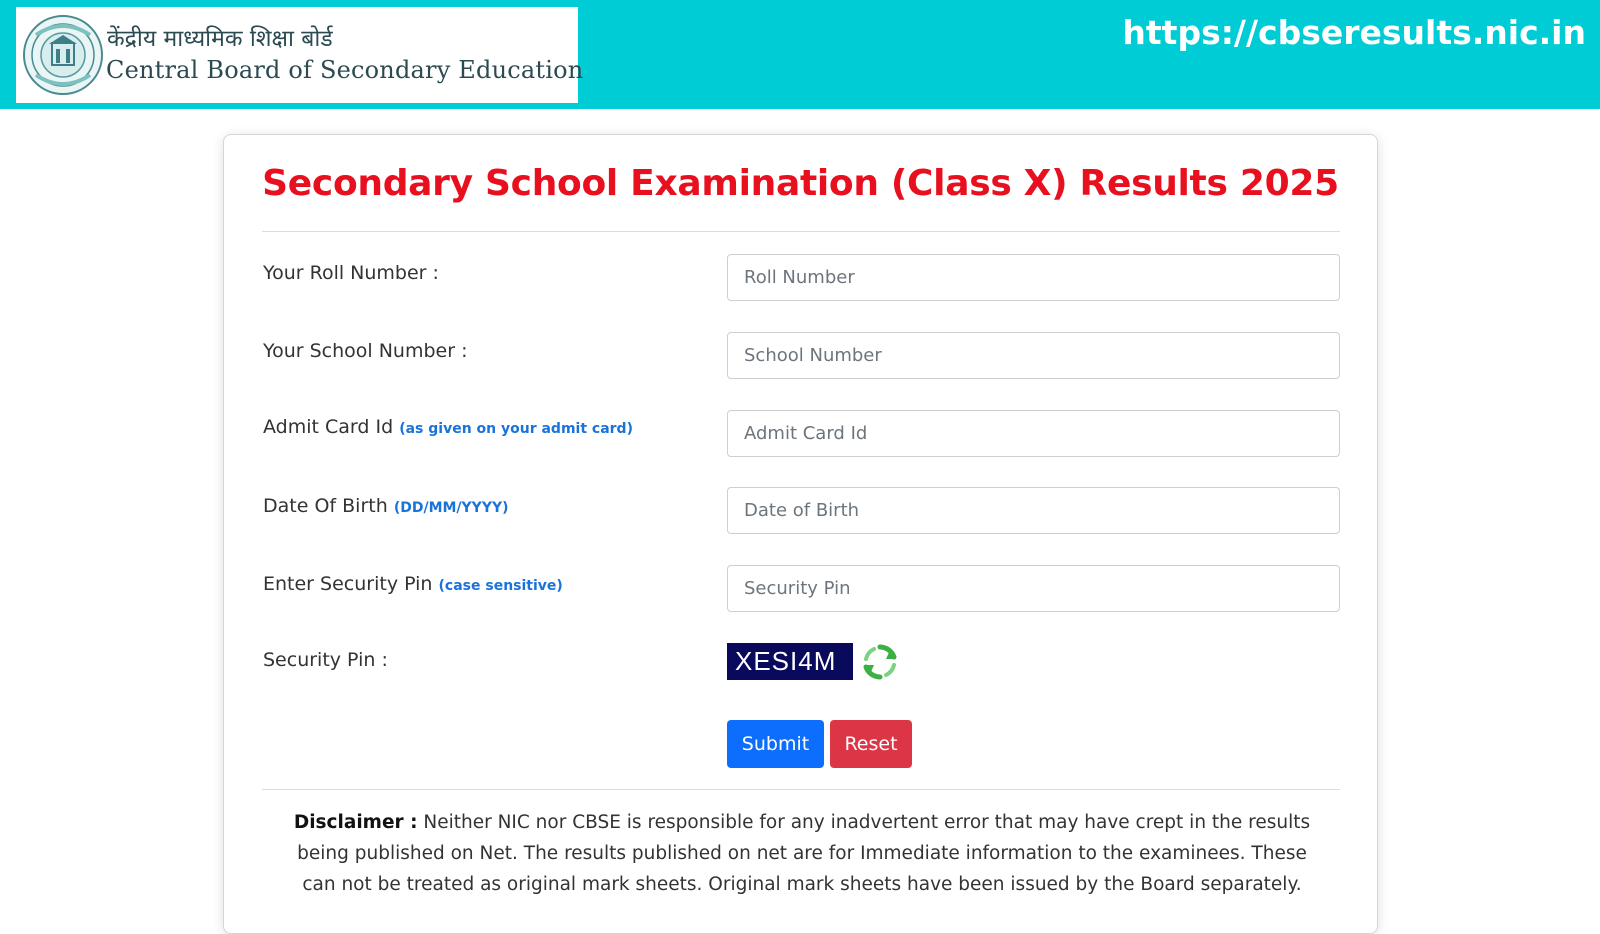 The width and height of the screenshot is (1600, 934). Describe the element at coordinates (351, 273) in the screenshot. I see `roll-number-label: Your Roll Number :` at that location.